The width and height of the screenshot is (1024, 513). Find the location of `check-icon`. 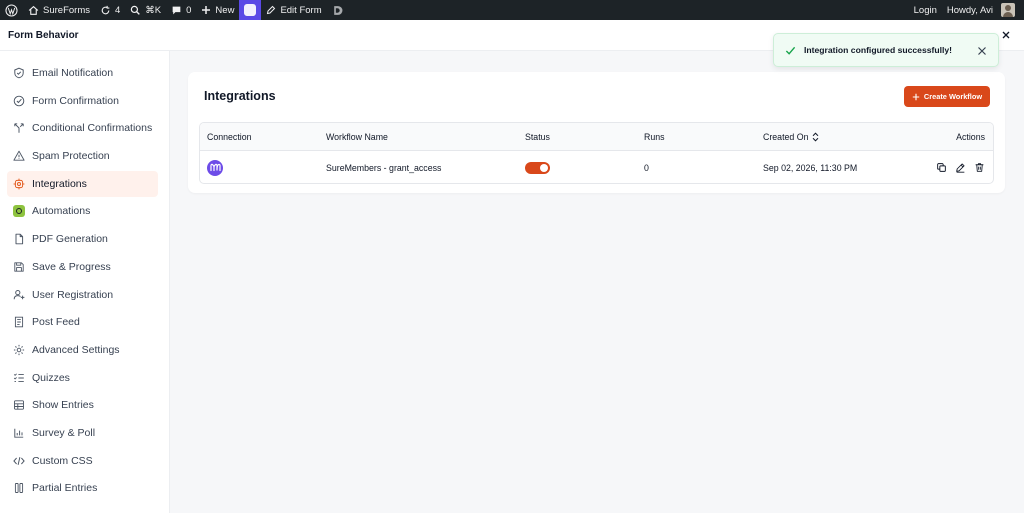

check-icon is located at coordinates (790, 50).